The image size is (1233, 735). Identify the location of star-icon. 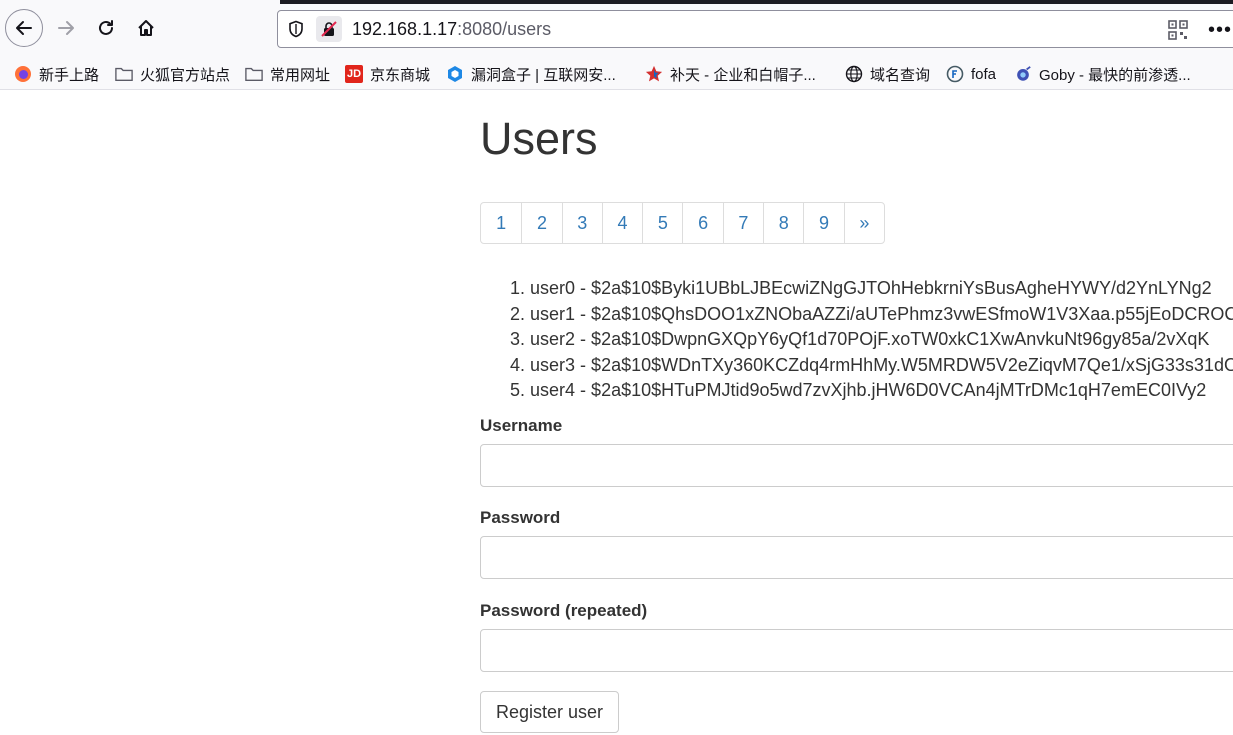
(654, 74).